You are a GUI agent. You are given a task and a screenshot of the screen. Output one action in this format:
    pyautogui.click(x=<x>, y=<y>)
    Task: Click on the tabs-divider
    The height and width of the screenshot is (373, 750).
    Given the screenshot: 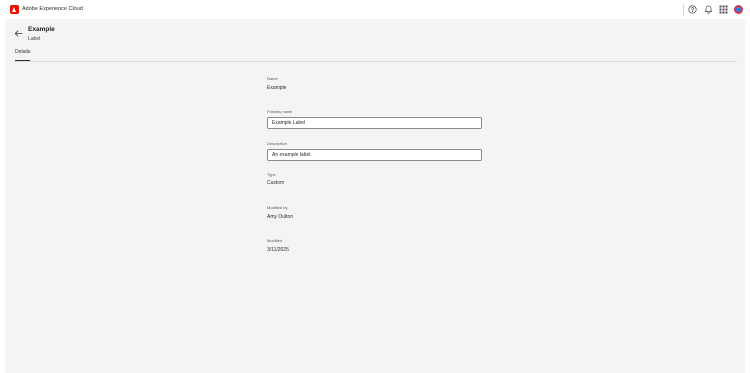 What is the action you would take?
    pyautogui.click(x=376, y=61)
    